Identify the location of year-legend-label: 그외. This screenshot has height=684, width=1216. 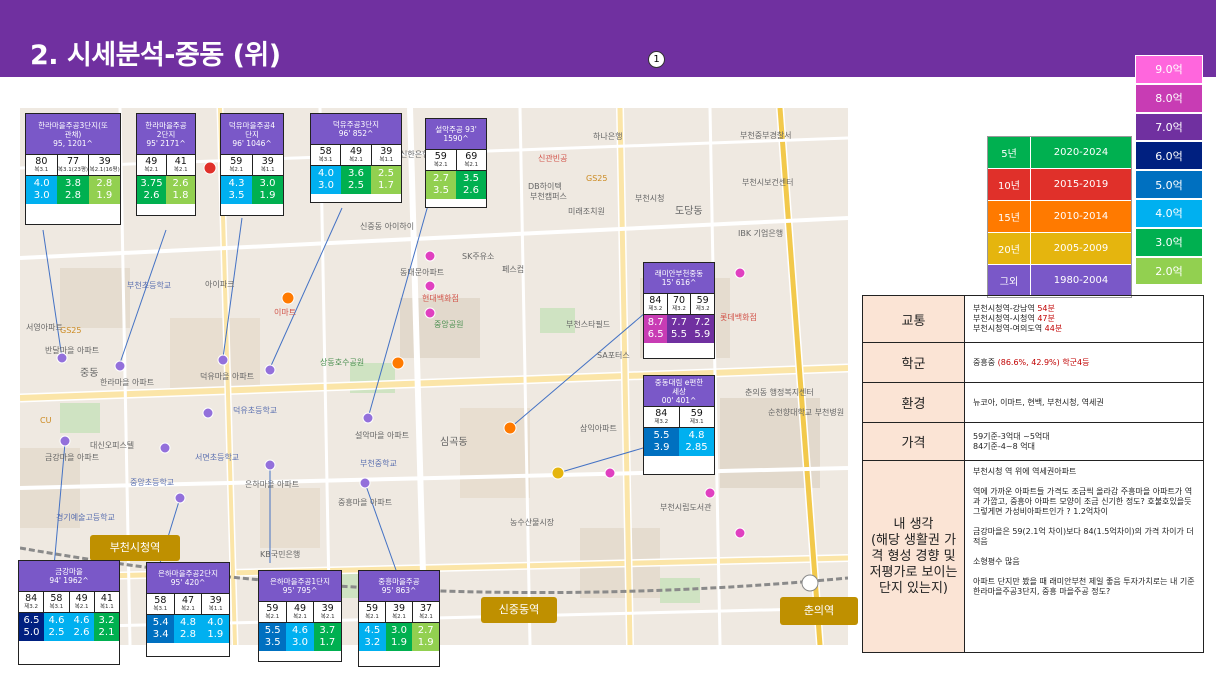
(1009, 281).